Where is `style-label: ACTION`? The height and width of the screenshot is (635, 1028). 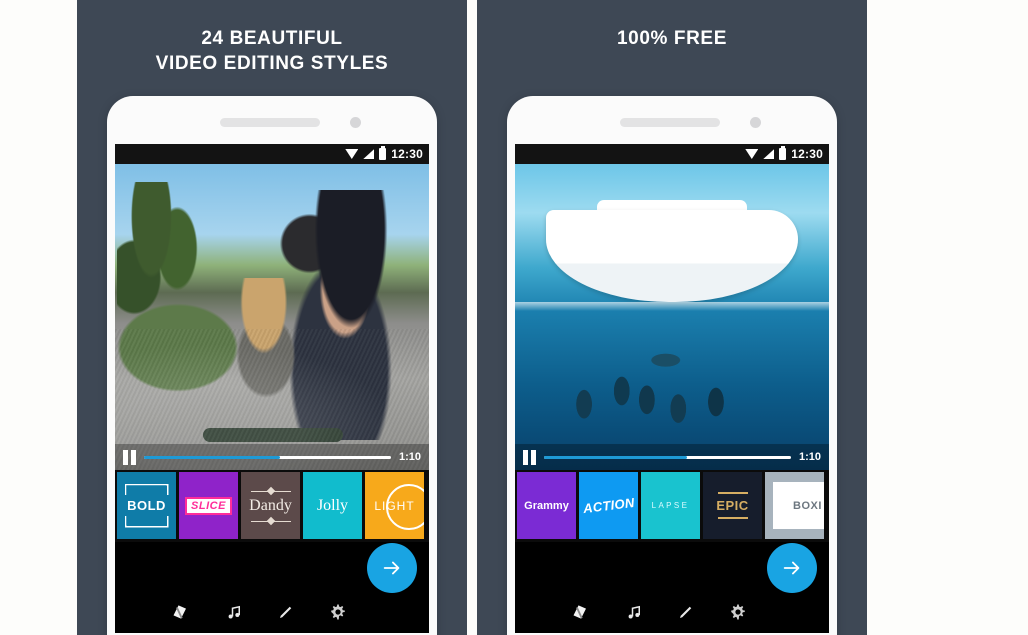
style-label: ACTION is located at coordinates (608, 505).